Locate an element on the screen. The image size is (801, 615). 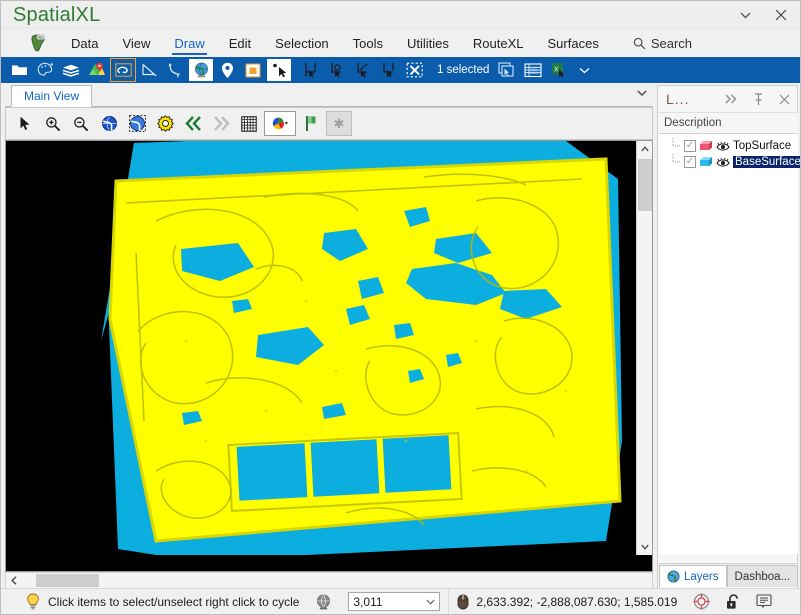
grid-button is located at coordinates (249, 123).